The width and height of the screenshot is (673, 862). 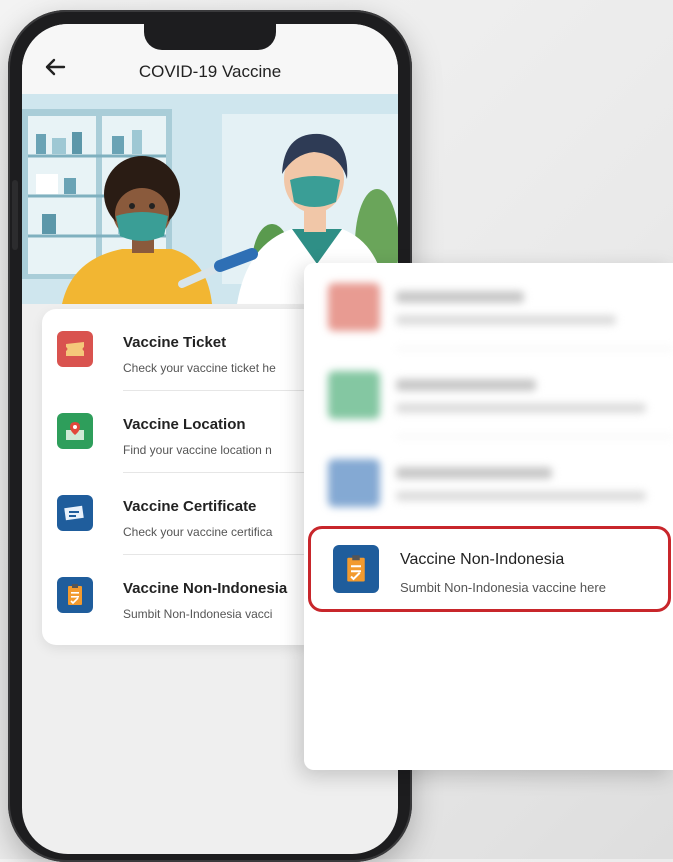 What do you see at coordinates (190, 506) in the screenshot?
I see `menu-item-title: Vaccine Certificate` at bounding box center [190, 506].